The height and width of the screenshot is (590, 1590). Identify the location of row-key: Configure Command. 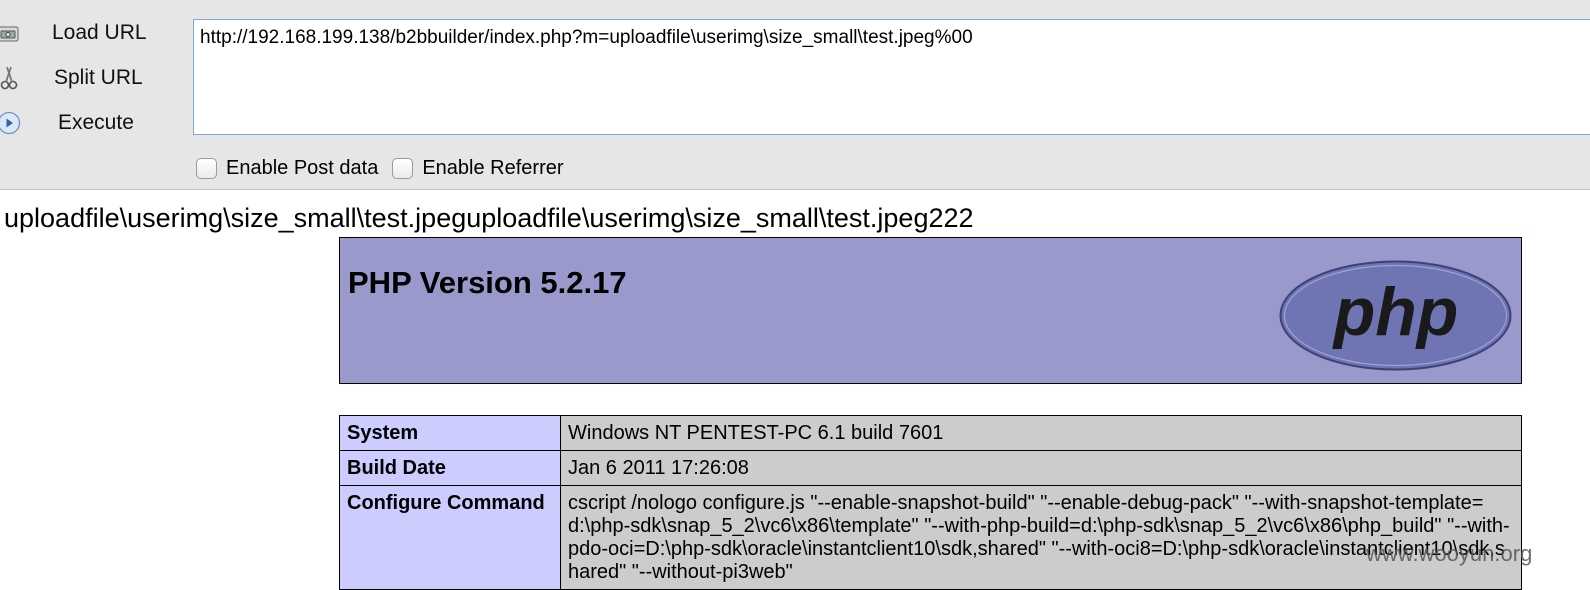
(450, 537).